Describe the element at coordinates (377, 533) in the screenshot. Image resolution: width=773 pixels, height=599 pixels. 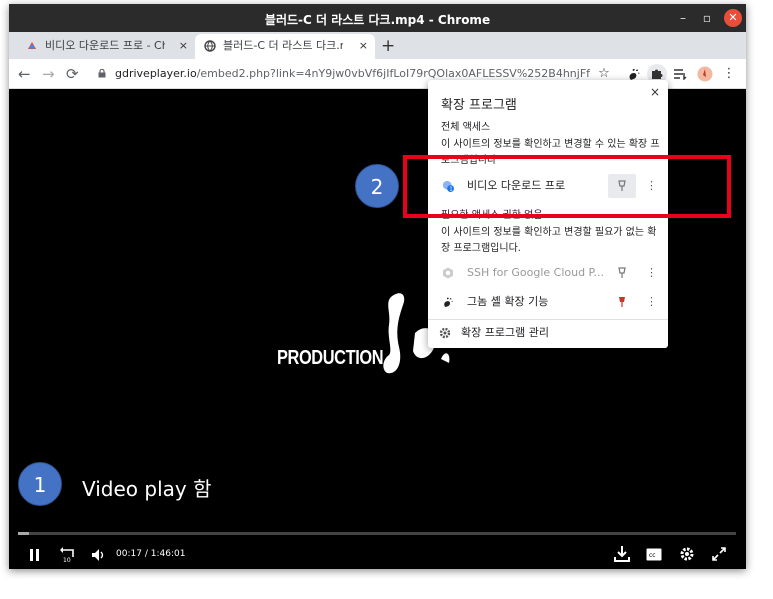
I see `video-progress-bar` at that location.